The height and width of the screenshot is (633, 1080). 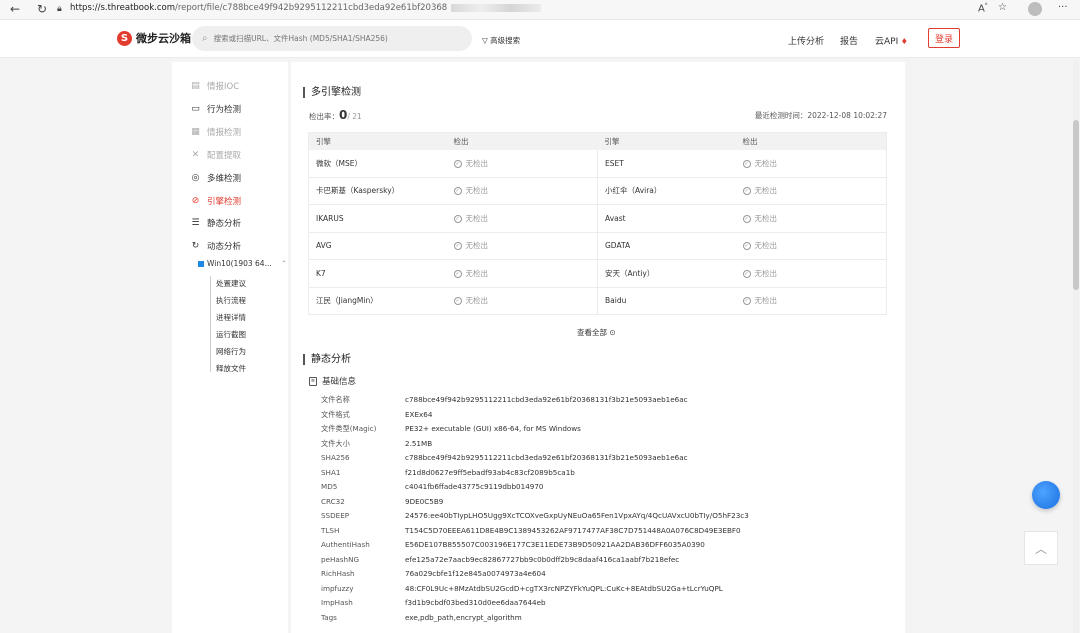 I want to click on info-key: Tags, so click(x=329, y=617).